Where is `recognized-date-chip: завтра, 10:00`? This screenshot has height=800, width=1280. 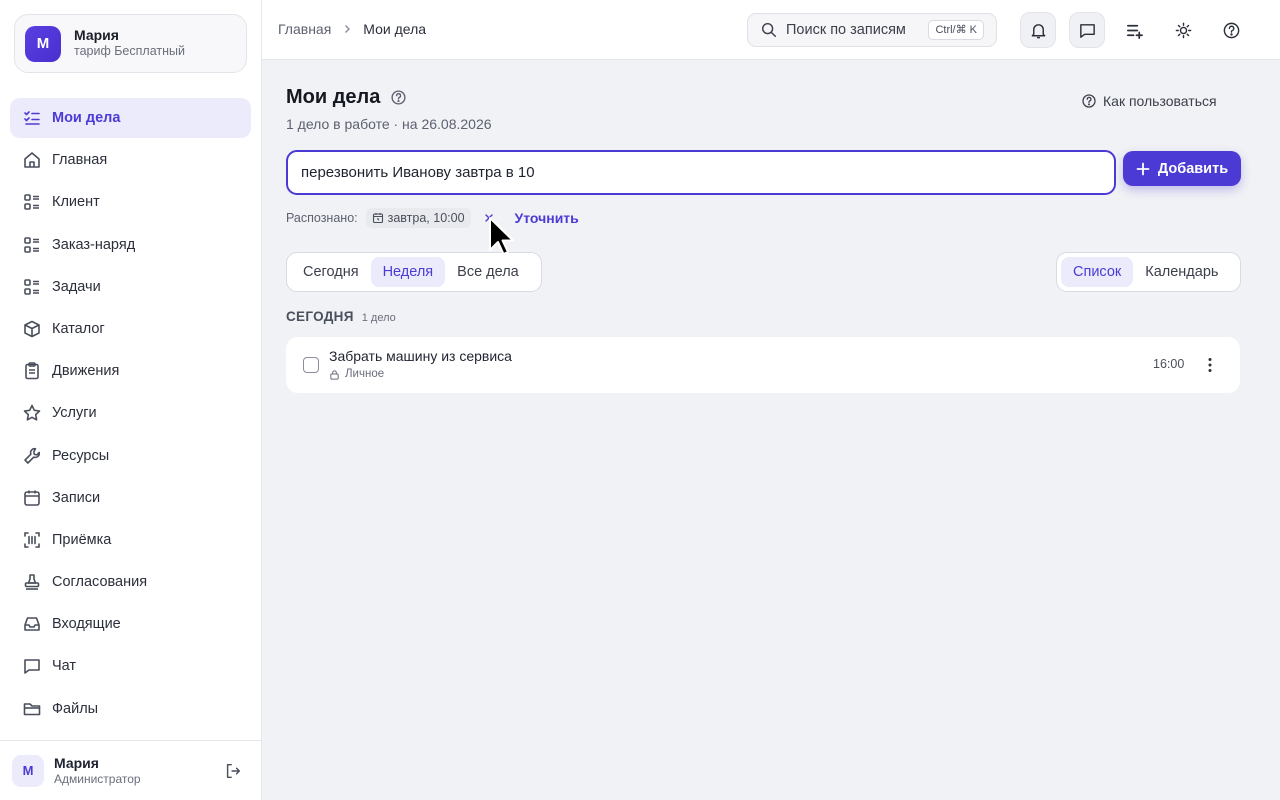
recognized-date-chip: завтра, 10:00 is located at coordinates (418, 218).